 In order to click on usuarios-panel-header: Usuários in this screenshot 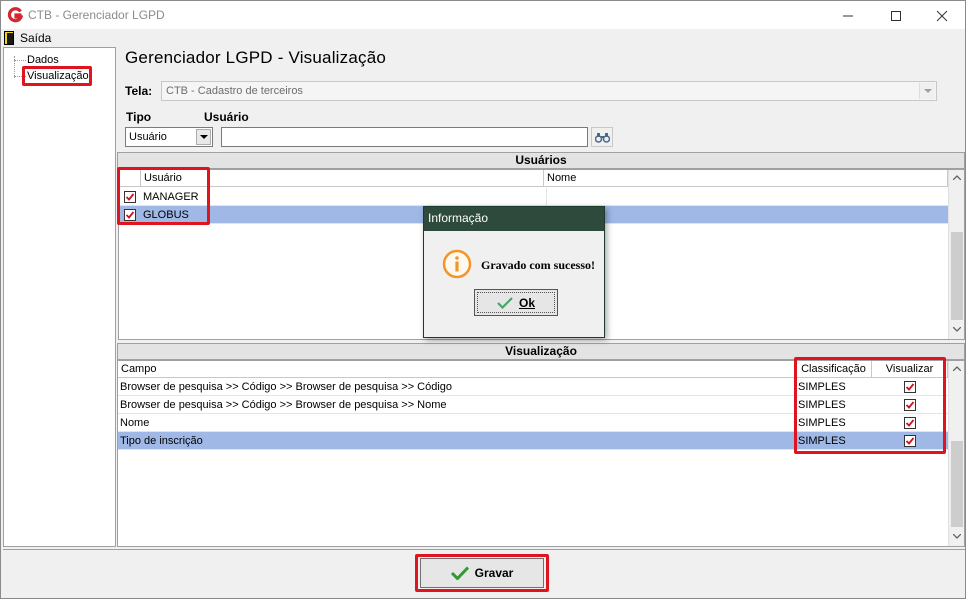, I will do `click(541, 160)`.